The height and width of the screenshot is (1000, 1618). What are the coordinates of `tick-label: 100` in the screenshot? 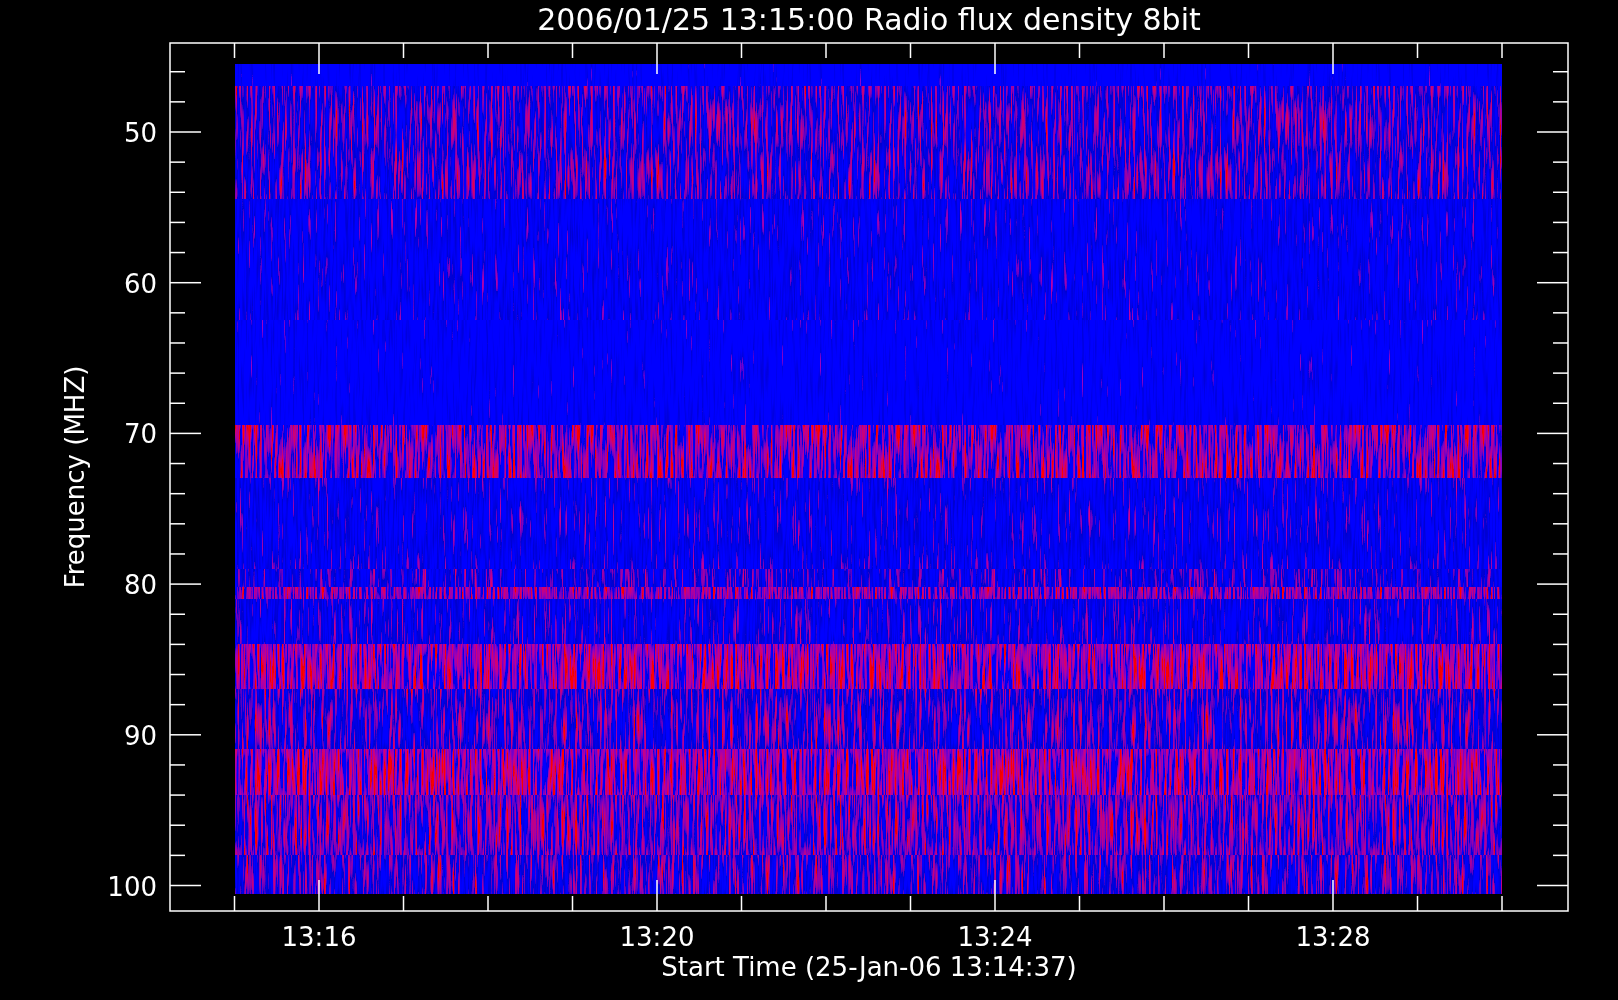 It's located at (132, 886).